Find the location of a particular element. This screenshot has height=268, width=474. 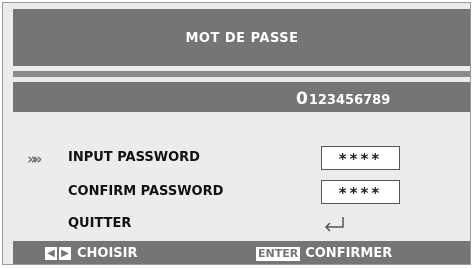

separator-bar is located at coordinates (241, 74).